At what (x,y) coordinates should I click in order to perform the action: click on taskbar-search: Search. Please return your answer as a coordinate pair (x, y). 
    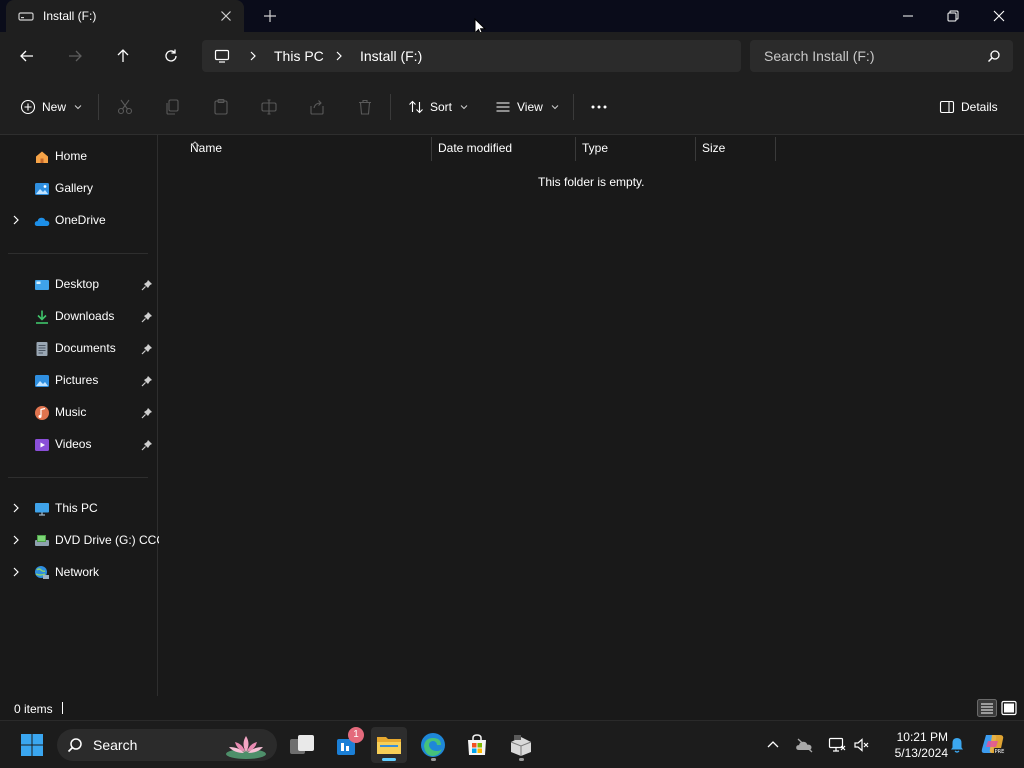
    Looking at the image, I should click on (167, 745).